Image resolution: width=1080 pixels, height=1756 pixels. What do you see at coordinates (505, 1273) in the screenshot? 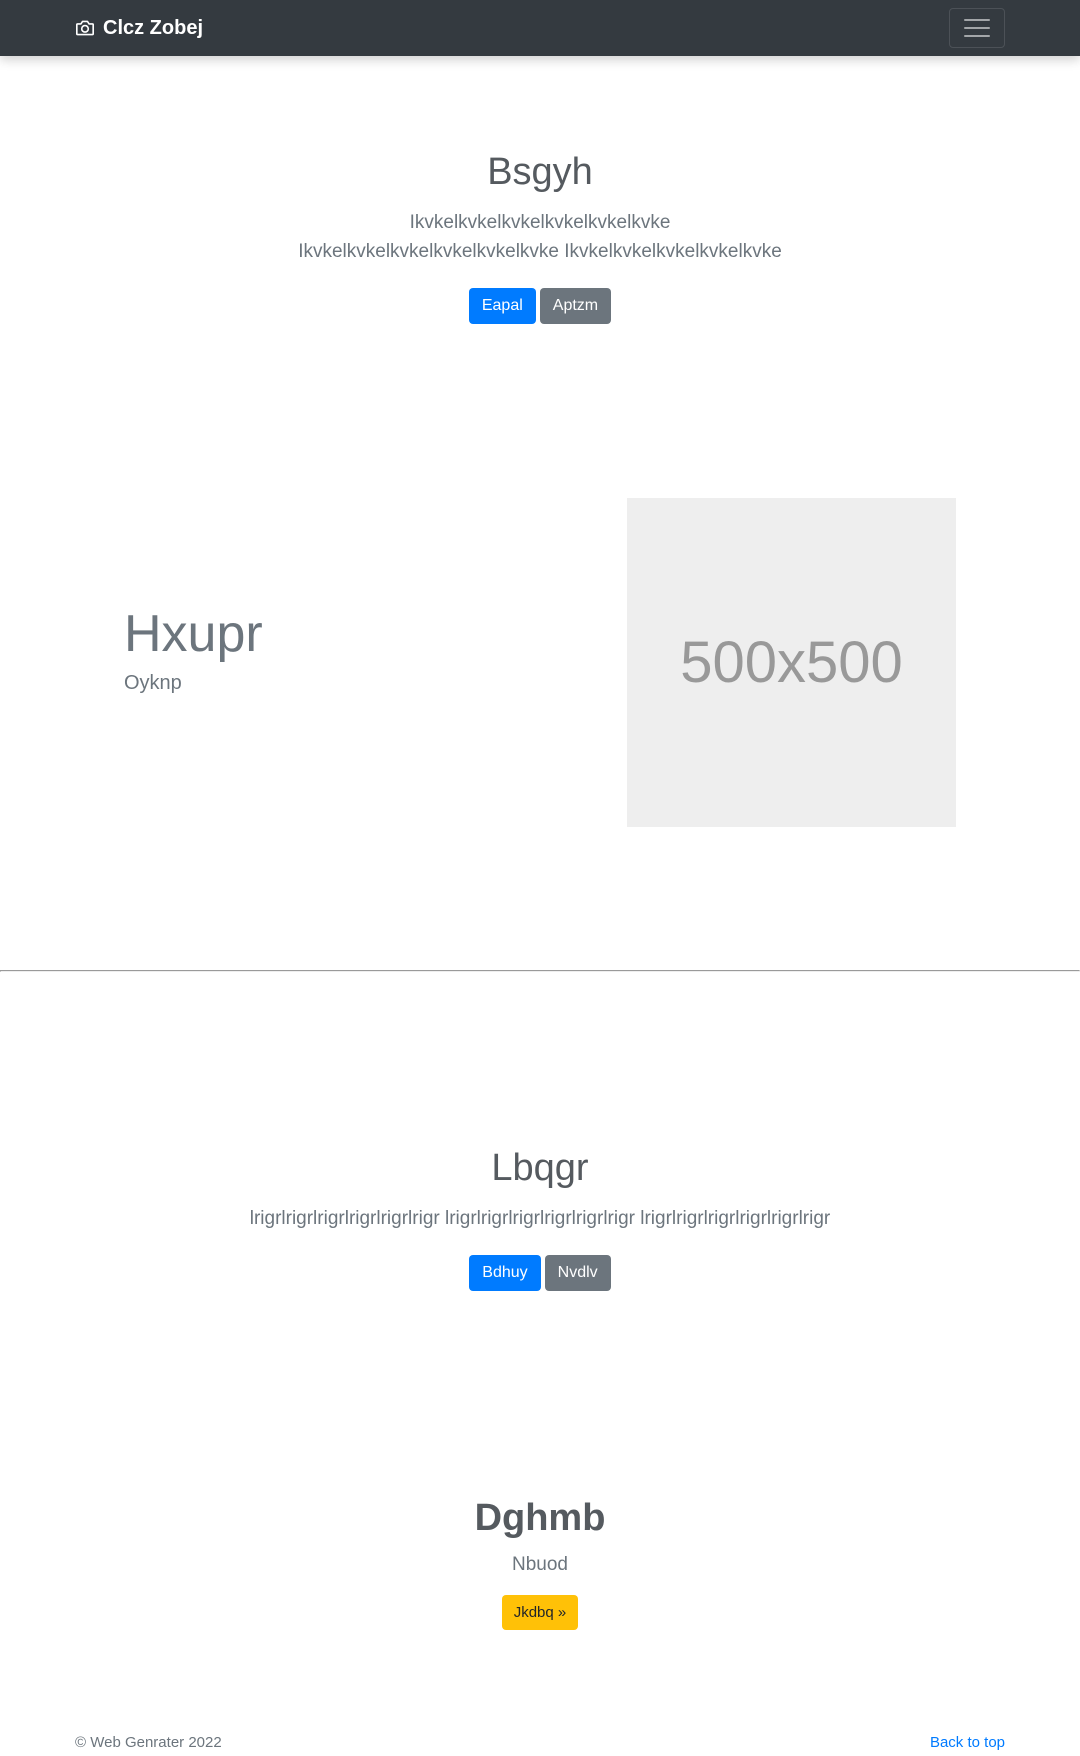
I see `hero2-primary-button: Bdhuy` at bounding box center [505, 1273].